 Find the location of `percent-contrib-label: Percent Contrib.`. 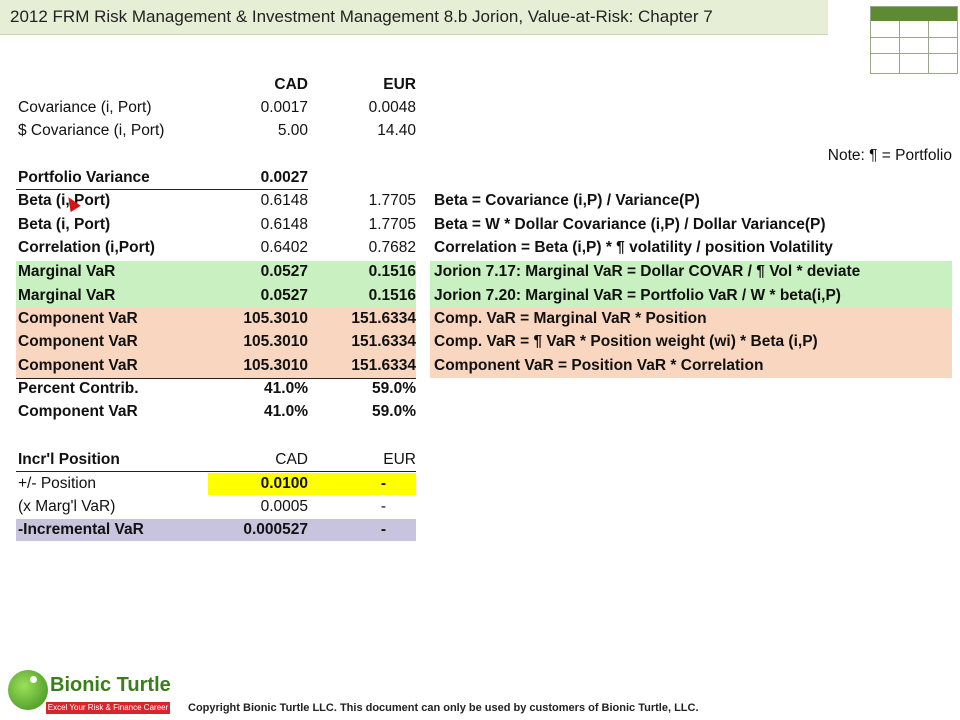

percent-contrib-label: Percent Contrib. is located at coordinates (78, 388).